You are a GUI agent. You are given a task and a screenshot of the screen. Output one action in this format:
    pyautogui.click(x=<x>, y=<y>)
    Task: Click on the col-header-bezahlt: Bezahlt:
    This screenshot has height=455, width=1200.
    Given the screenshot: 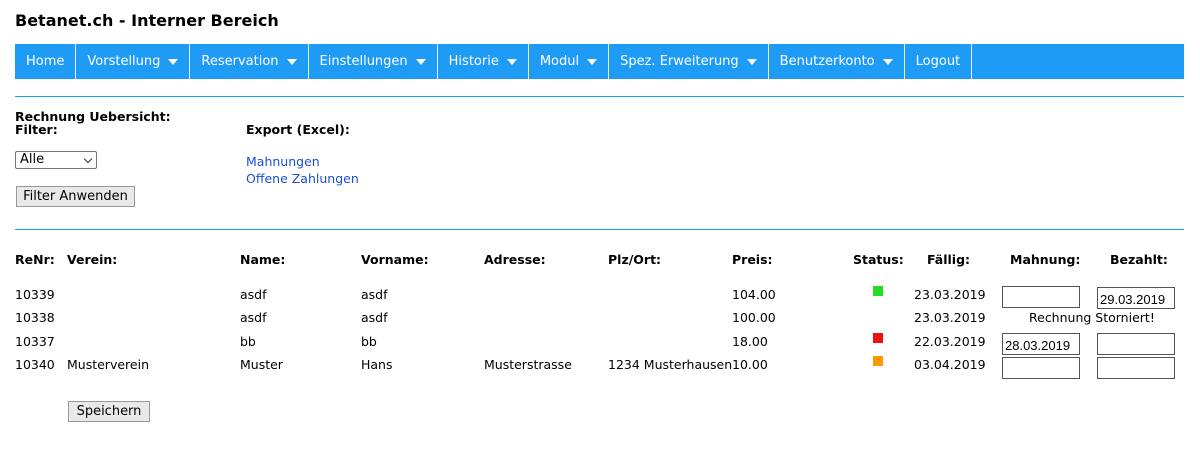 What is the action you would take?
    pyautogui.click(x=1139, y=259)
    